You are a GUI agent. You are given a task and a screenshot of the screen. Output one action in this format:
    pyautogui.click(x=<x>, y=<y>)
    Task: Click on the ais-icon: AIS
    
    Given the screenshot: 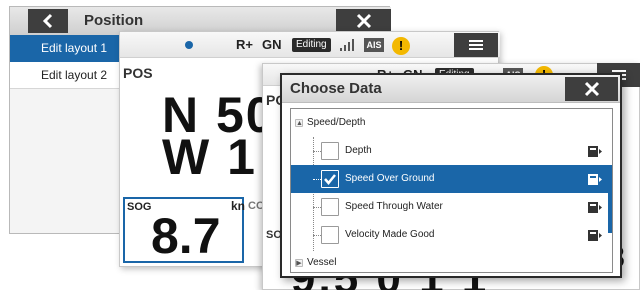 What is the action you would take?
    pyautogui.click(x=374, y=45)
    